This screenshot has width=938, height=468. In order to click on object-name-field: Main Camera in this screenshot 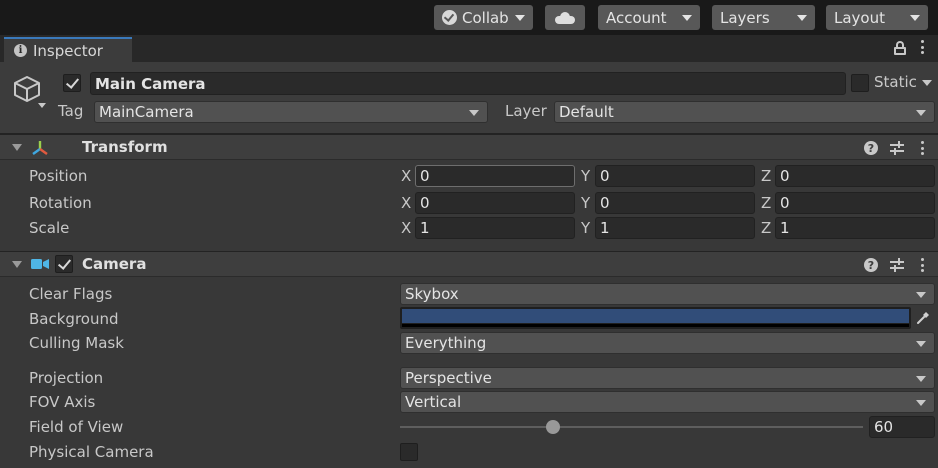, I will do `click(468, 83)`.